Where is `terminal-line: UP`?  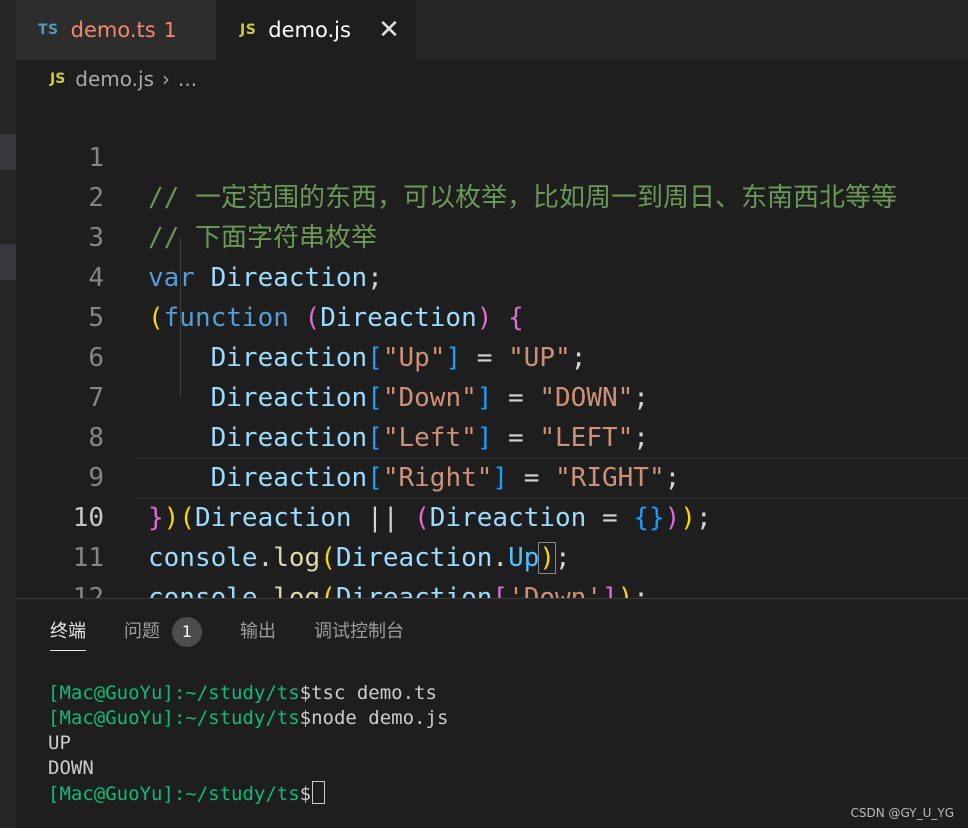
terminal-line: UP is located at coordinates (248, 743).